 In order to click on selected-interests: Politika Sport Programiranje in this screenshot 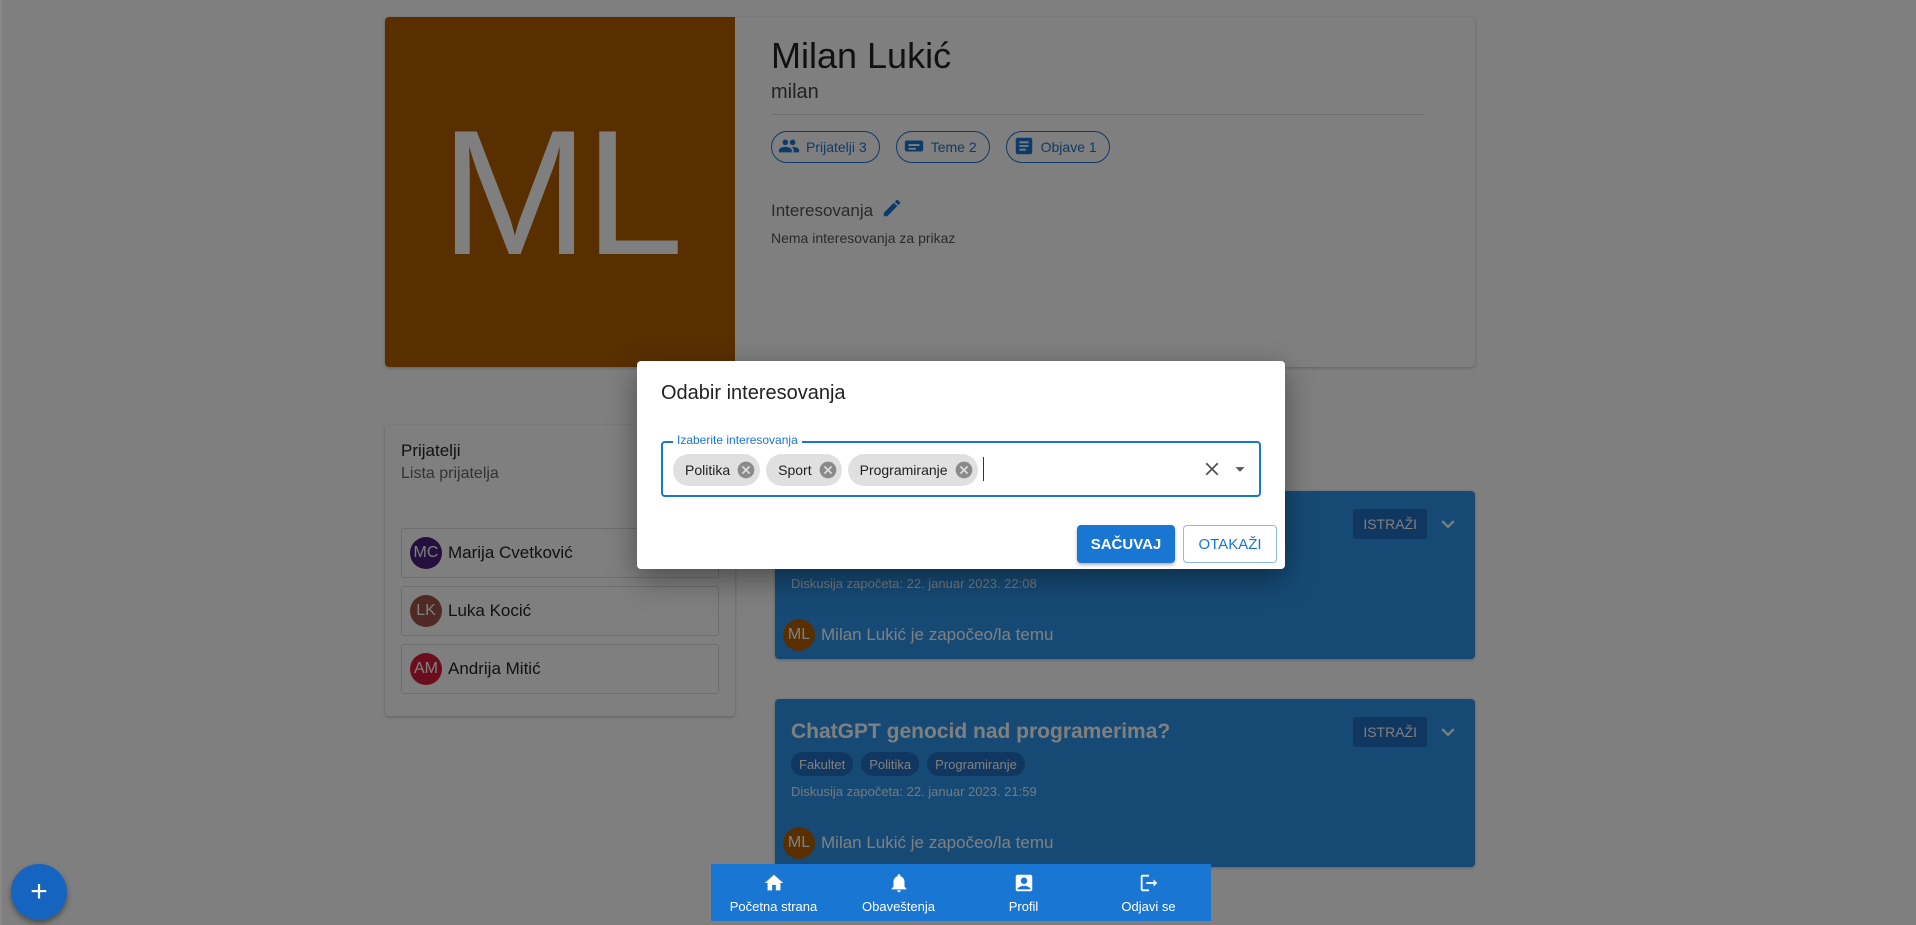, I will do `click(825, 470)`.